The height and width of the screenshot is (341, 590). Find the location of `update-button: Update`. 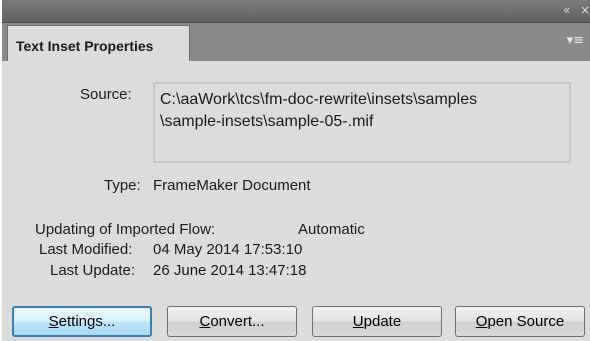

update-button: Update is located at coordinates (377, 321).